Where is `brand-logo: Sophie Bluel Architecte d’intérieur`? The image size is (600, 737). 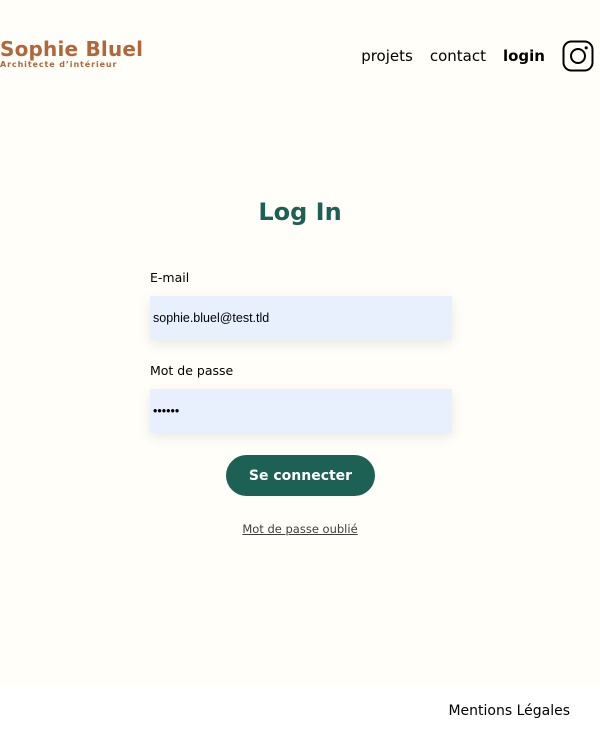 brand-logo: Sophie Bluel Architecte d’intérieur is located at coordinates (71, 53).